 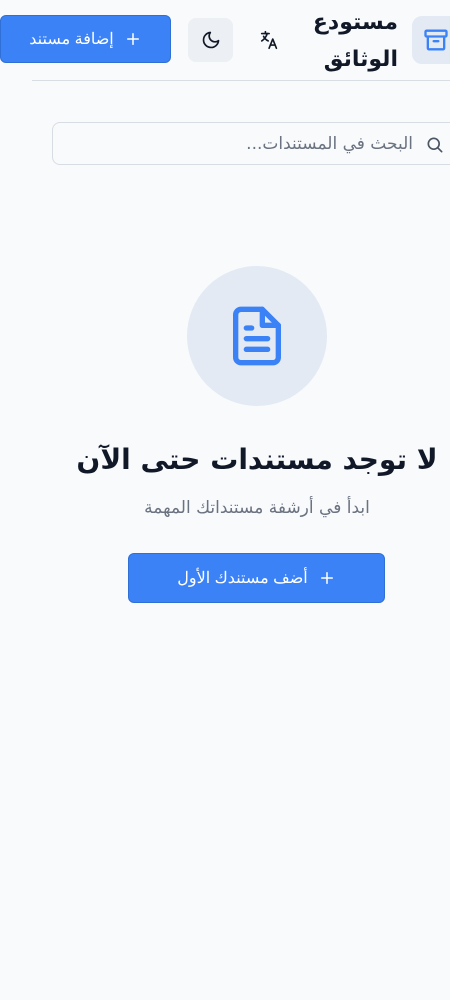 I want to click on app-header: مستودع الوثائق إضافة مستند, so click(x=225, y=40).